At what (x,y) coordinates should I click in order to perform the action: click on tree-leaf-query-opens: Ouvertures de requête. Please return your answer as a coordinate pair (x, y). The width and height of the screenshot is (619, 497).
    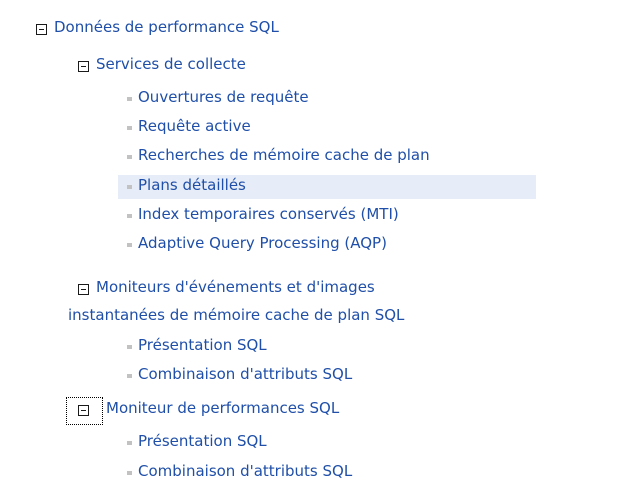
    Looking at the image, I should click on (223, 97).